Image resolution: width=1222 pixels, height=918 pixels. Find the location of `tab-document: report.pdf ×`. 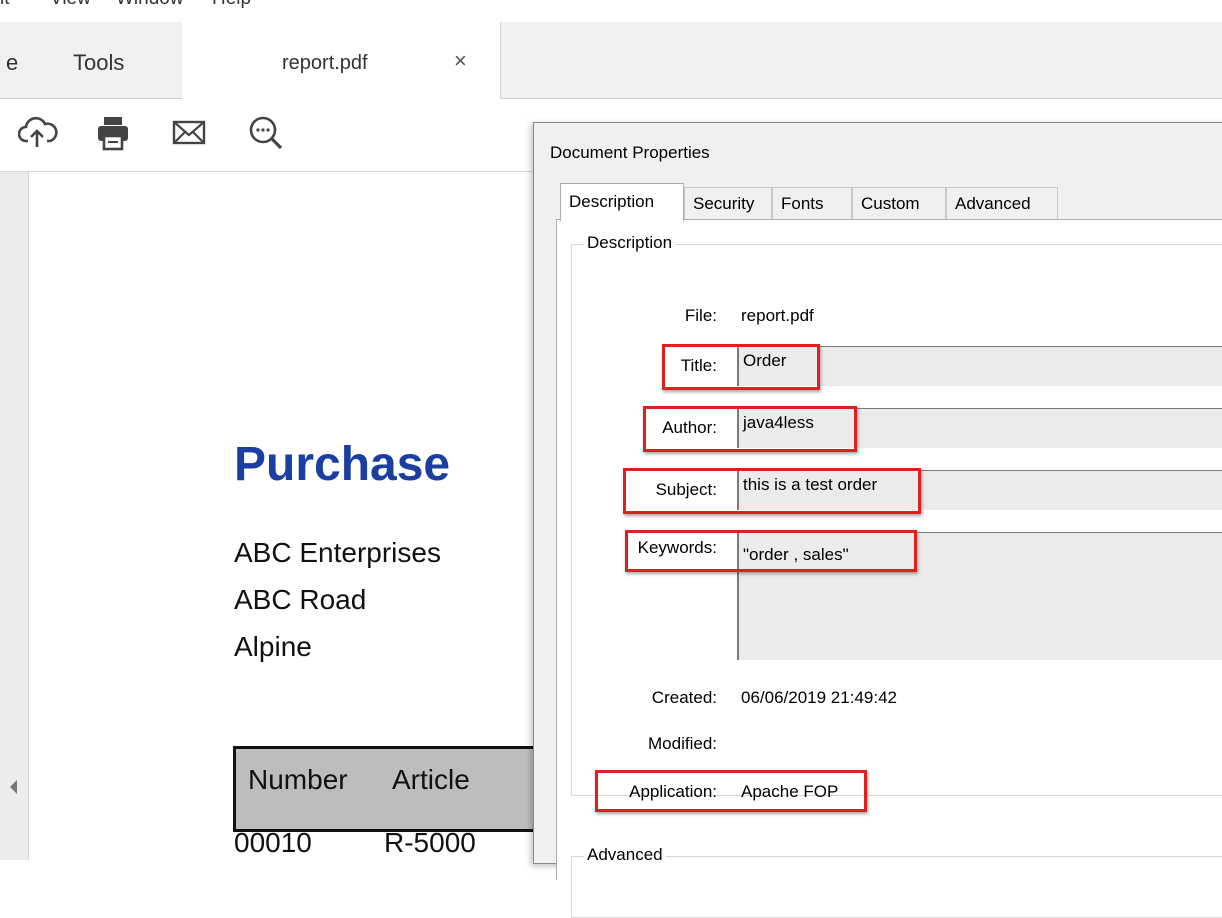

tab-document: report.pdf × is located at coordinates (341, 60).